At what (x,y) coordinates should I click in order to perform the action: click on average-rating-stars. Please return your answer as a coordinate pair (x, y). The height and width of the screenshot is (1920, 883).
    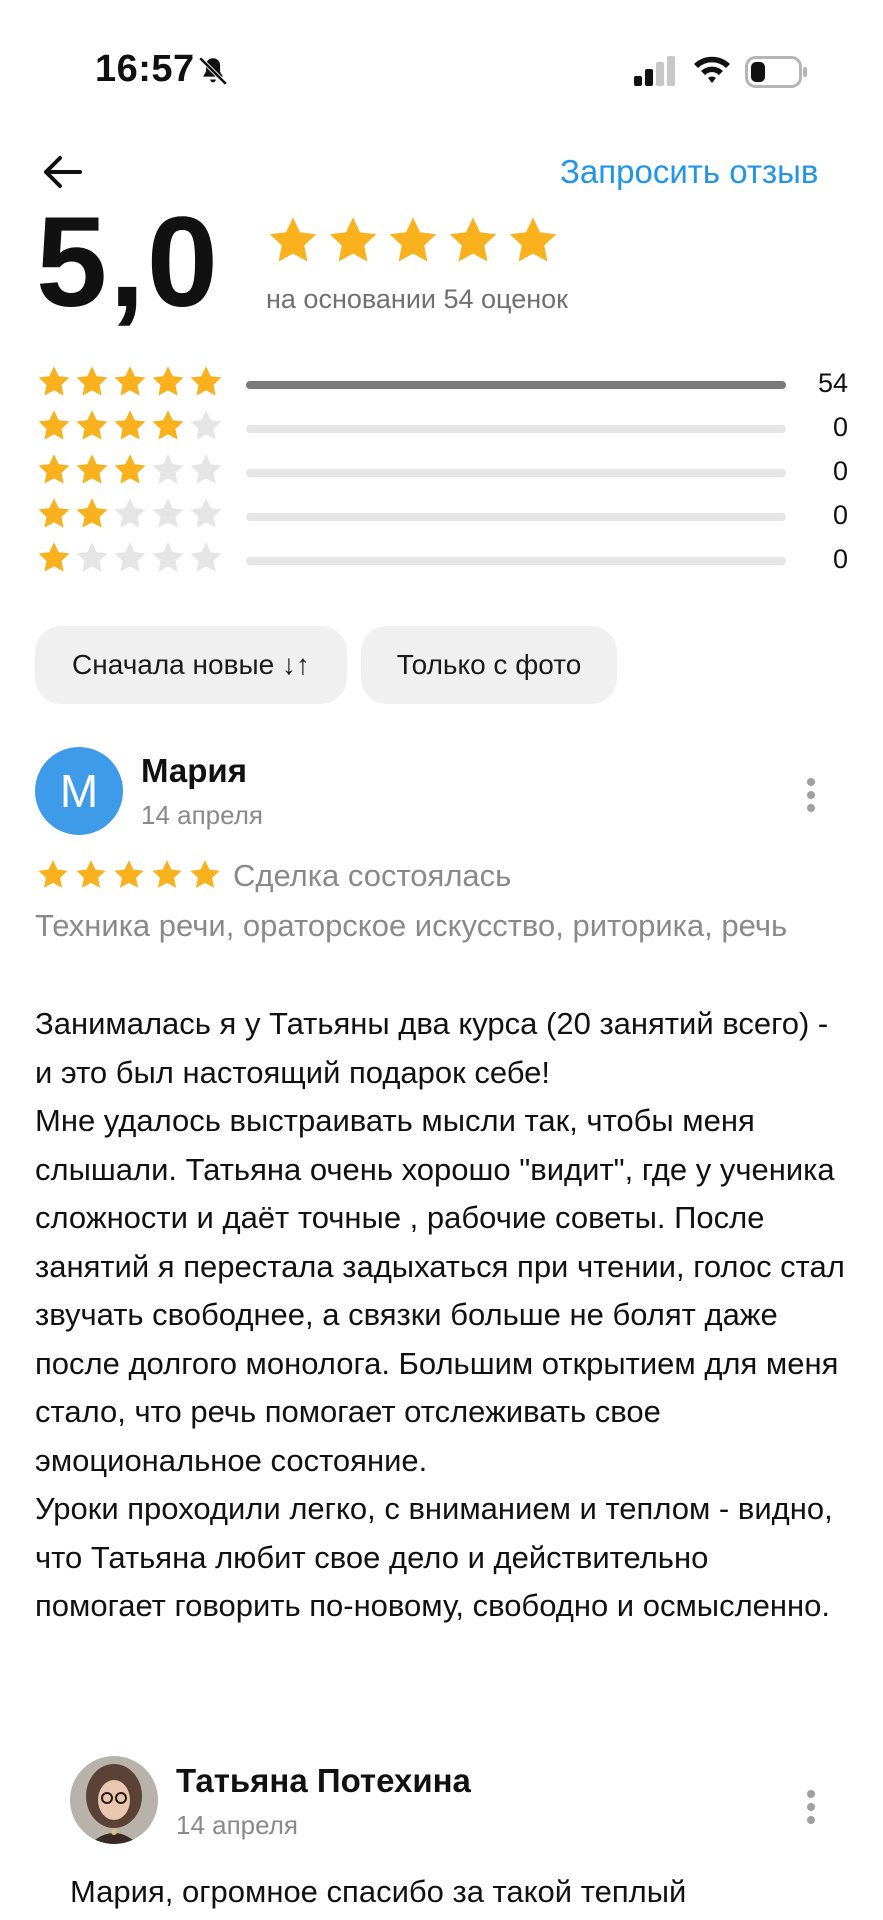
    Looking at the image, I should click on (413, 241).